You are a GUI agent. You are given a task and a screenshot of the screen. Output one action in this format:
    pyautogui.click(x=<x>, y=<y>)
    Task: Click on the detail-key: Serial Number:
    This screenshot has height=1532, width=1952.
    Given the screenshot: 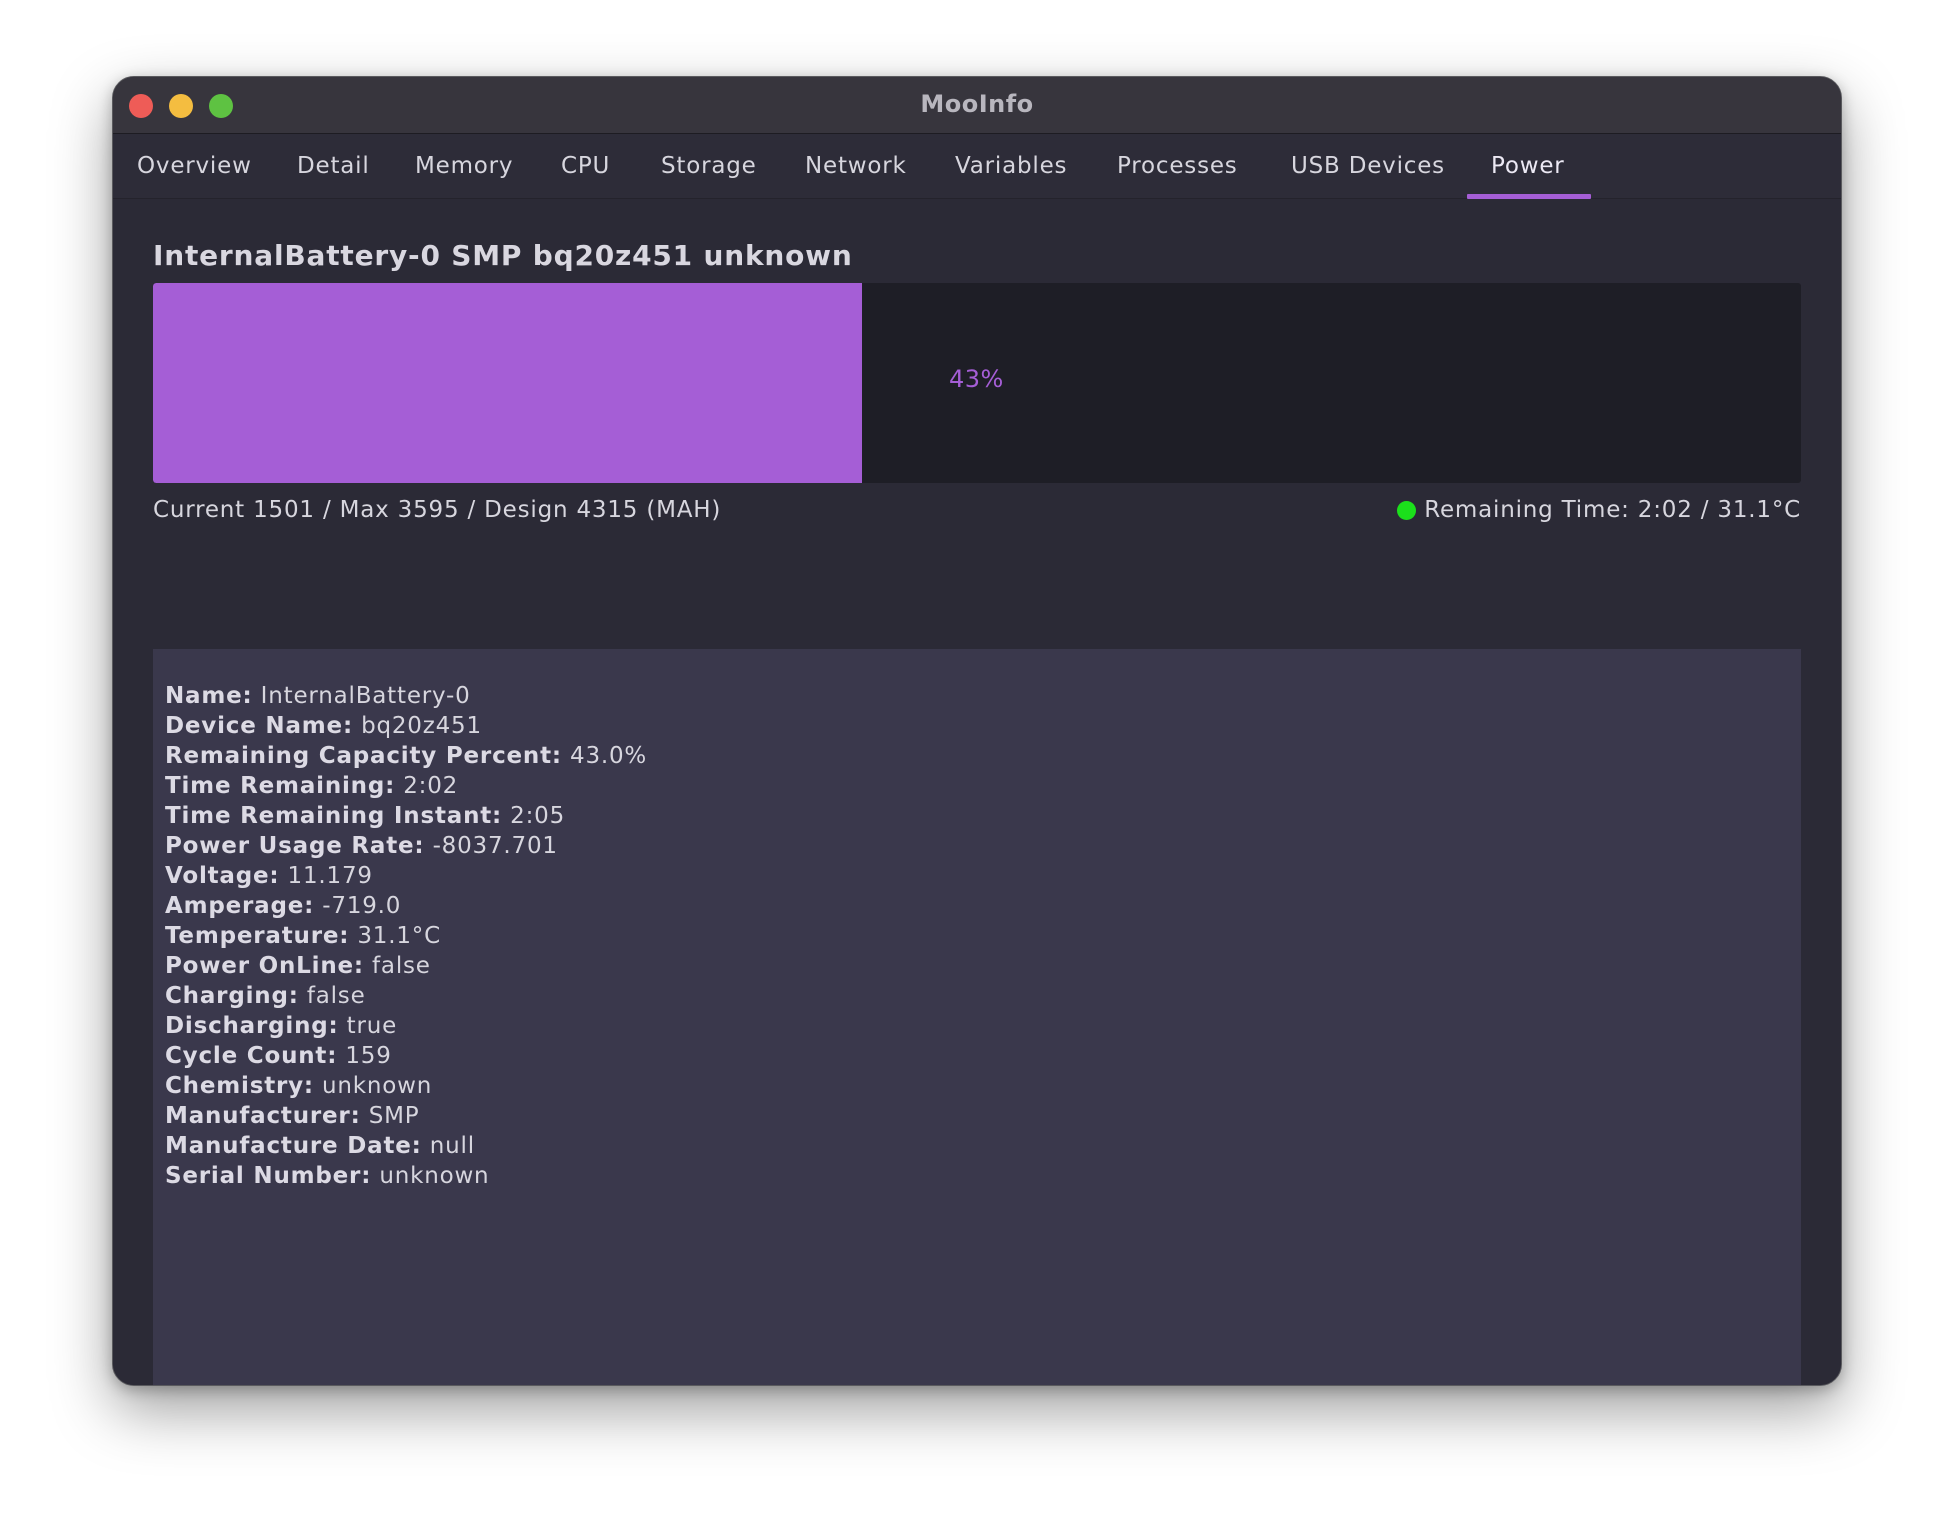 What is the action you would take?
    pyautogui.click(x=268, y=1176)
    